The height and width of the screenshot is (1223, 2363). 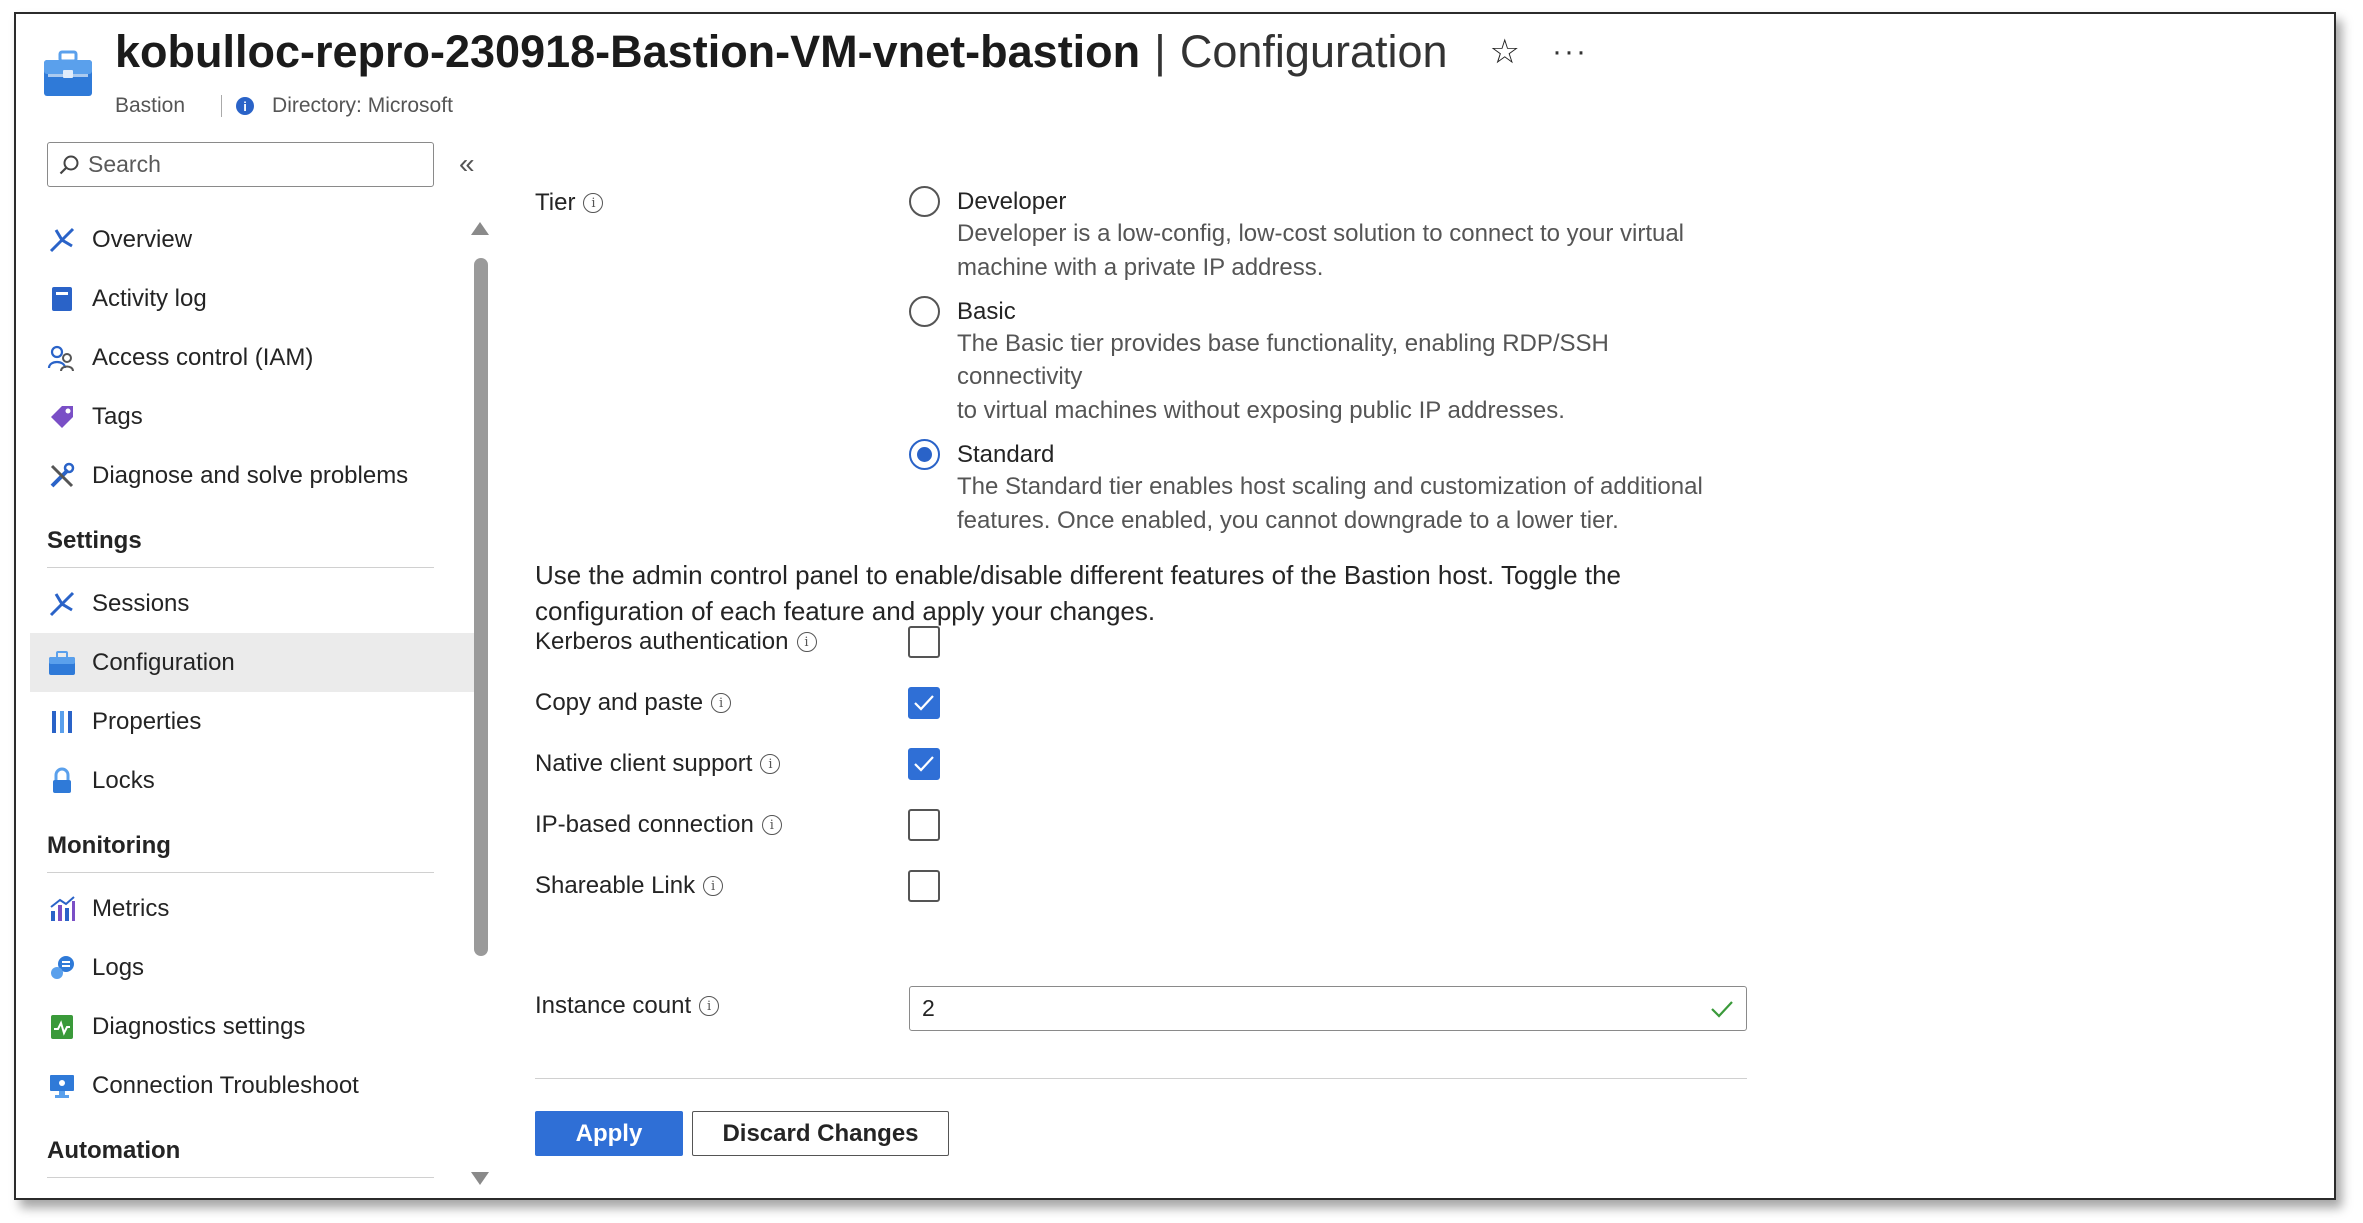 I want to click on radio-basic, so click(x=924, y=311).